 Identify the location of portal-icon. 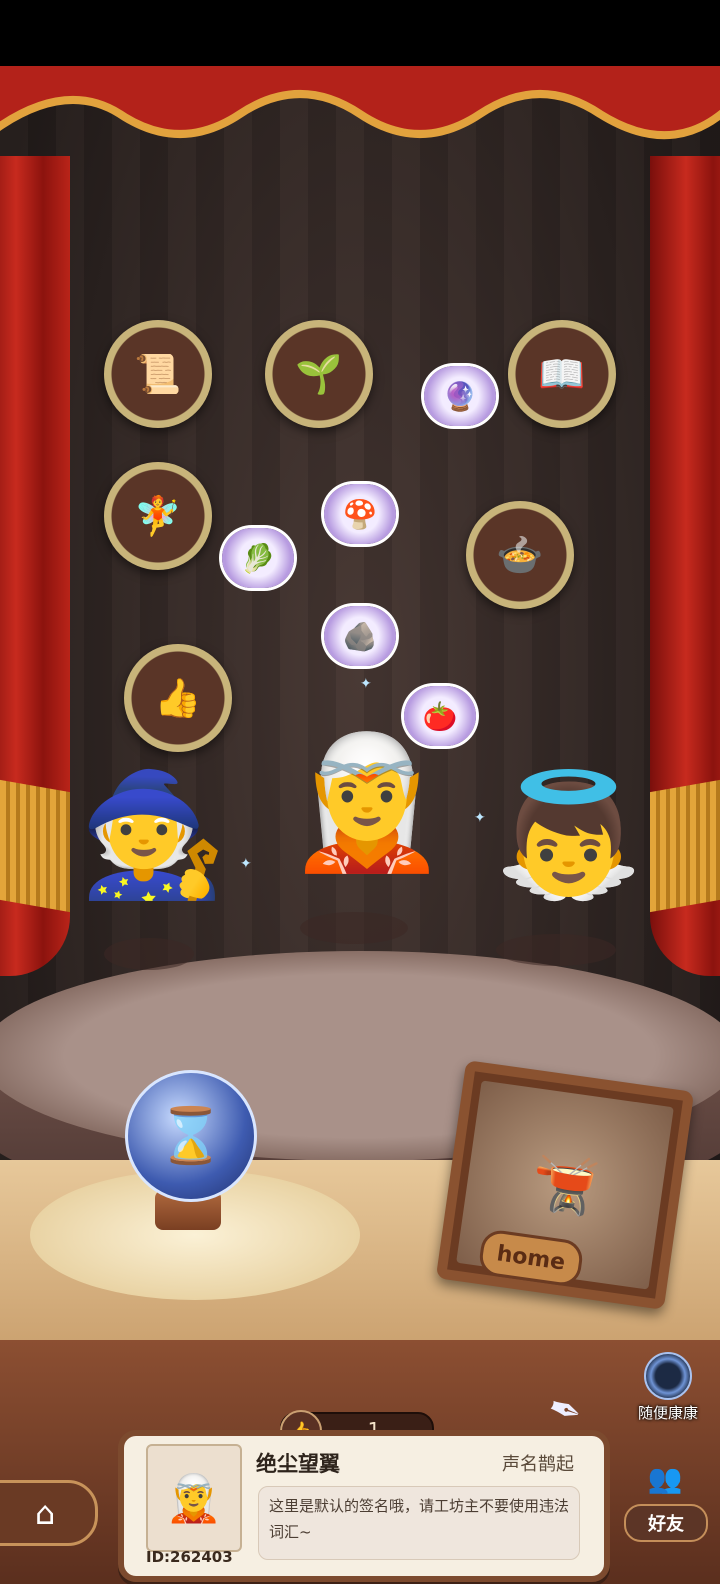
(668, 1376).